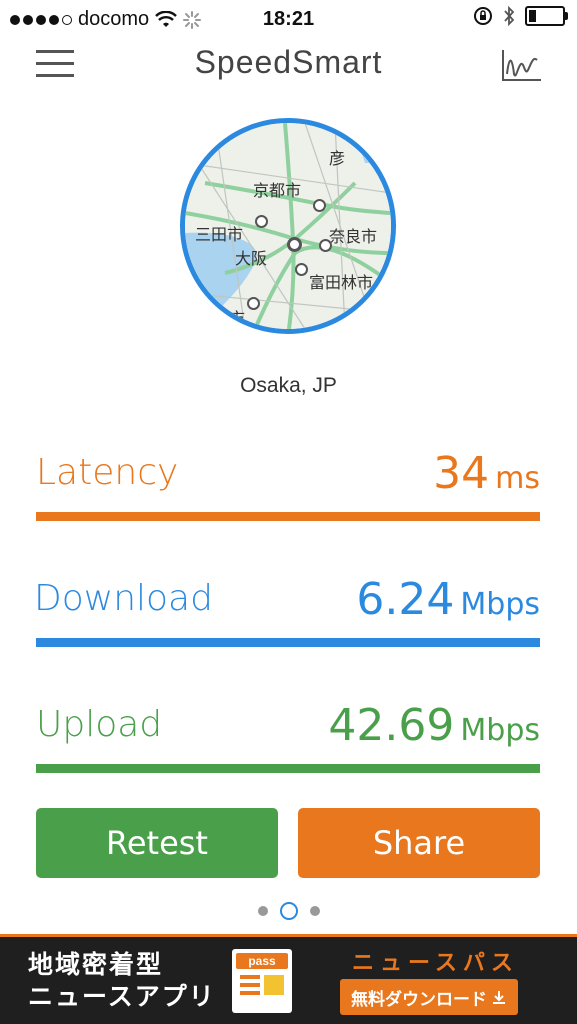 Image resolution: width=577 pixels, height=1024 pixels. What do you see at coordinates (288, 226) in the screenshot?
I see `location-map: 彦 京都市 三田市 大阪 奈良市 富田林市 市` at bounding box center [288, 226].